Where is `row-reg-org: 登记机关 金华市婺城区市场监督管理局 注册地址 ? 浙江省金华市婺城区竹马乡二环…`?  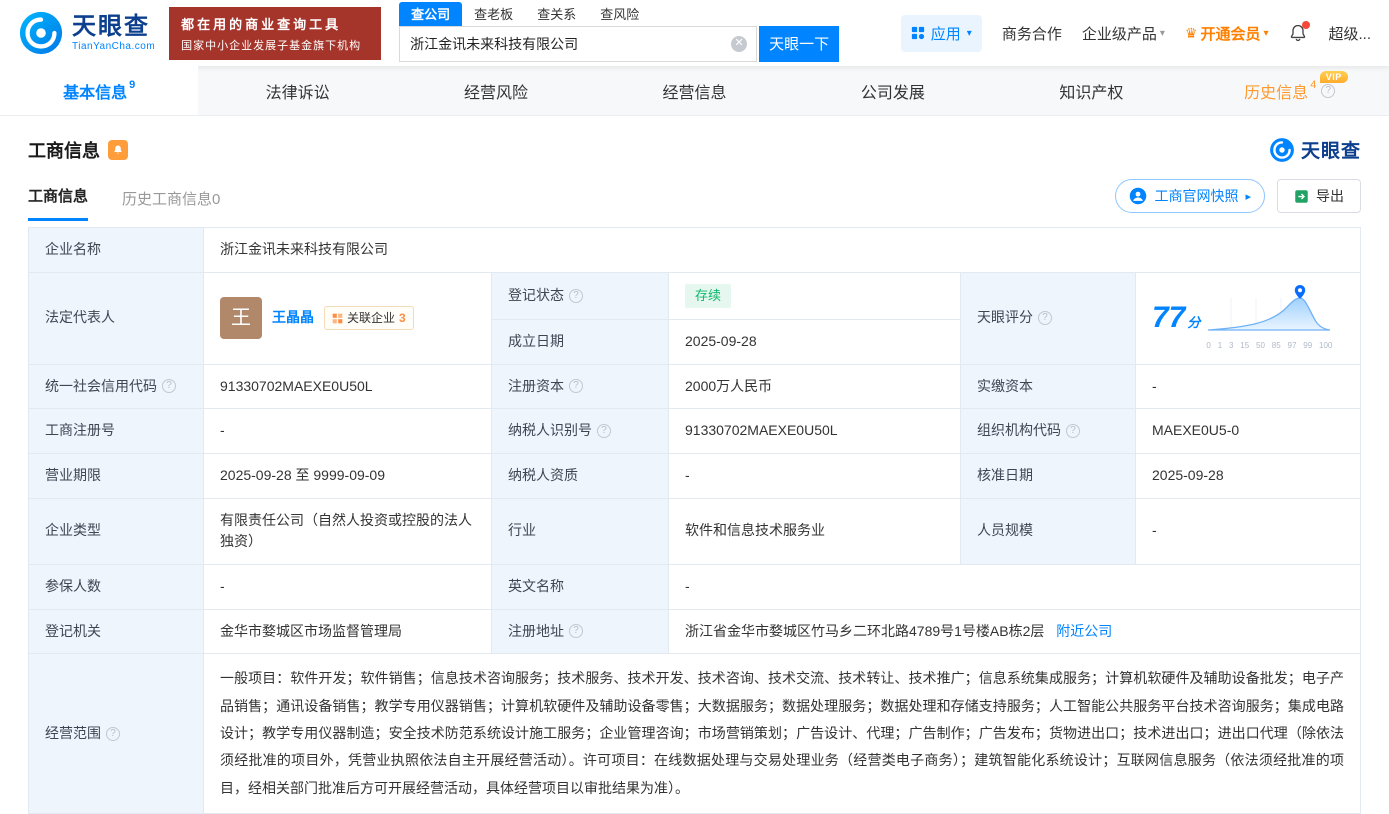
row-reg-org: 登记机关 金华市婺城区市场监督管理局 注册地址 ? 浙江省金华市婺城区竹马乡二环… is located at coordinates (694, 631).